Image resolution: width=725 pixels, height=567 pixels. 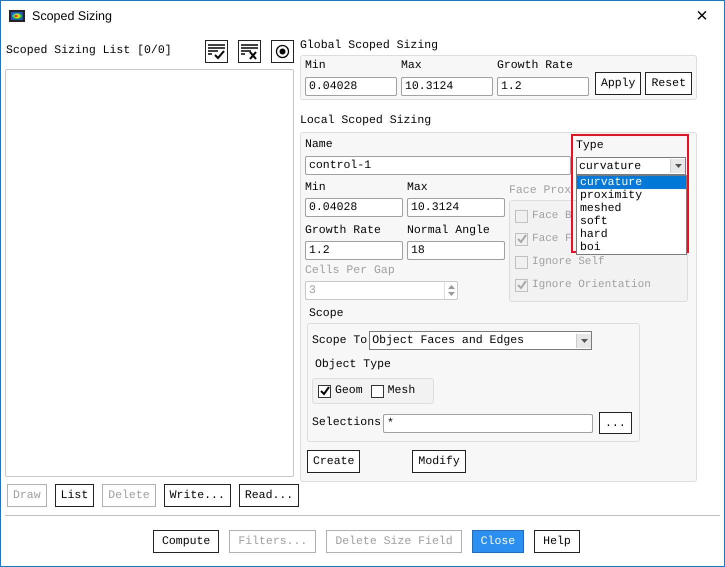 What do you see at coordinates (480, 340) in the screenshot?
I see `scope-dropdown: Object Faces and Edges` at bounding box center [480, 340].